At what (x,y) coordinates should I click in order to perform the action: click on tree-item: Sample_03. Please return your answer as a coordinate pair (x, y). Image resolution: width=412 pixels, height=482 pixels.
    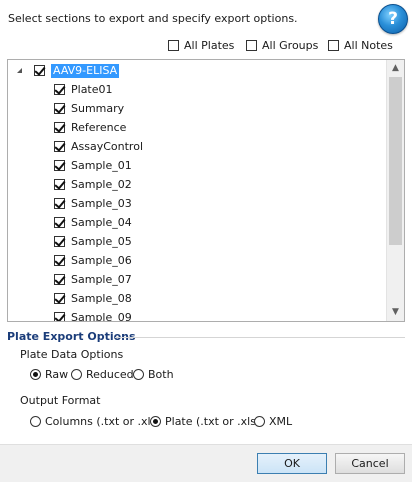
    Looking at the image, I should click on (93, 203).